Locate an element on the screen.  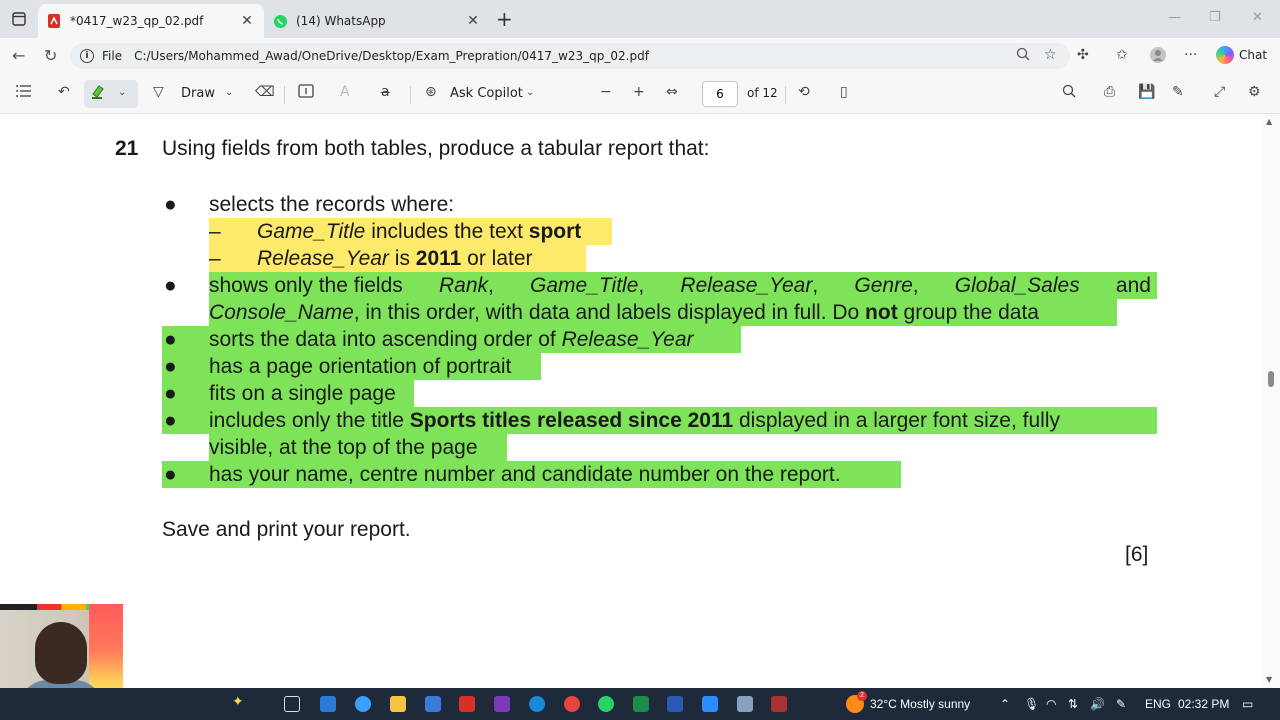
dash: – is located at coordinates (215, 231).